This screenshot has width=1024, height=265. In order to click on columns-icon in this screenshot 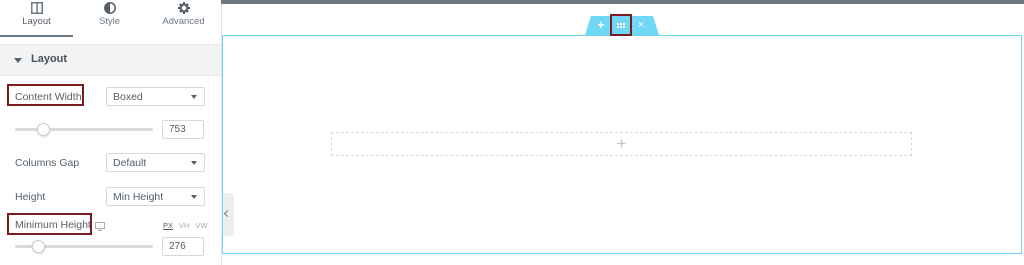, I will do `click(36, 9)`.